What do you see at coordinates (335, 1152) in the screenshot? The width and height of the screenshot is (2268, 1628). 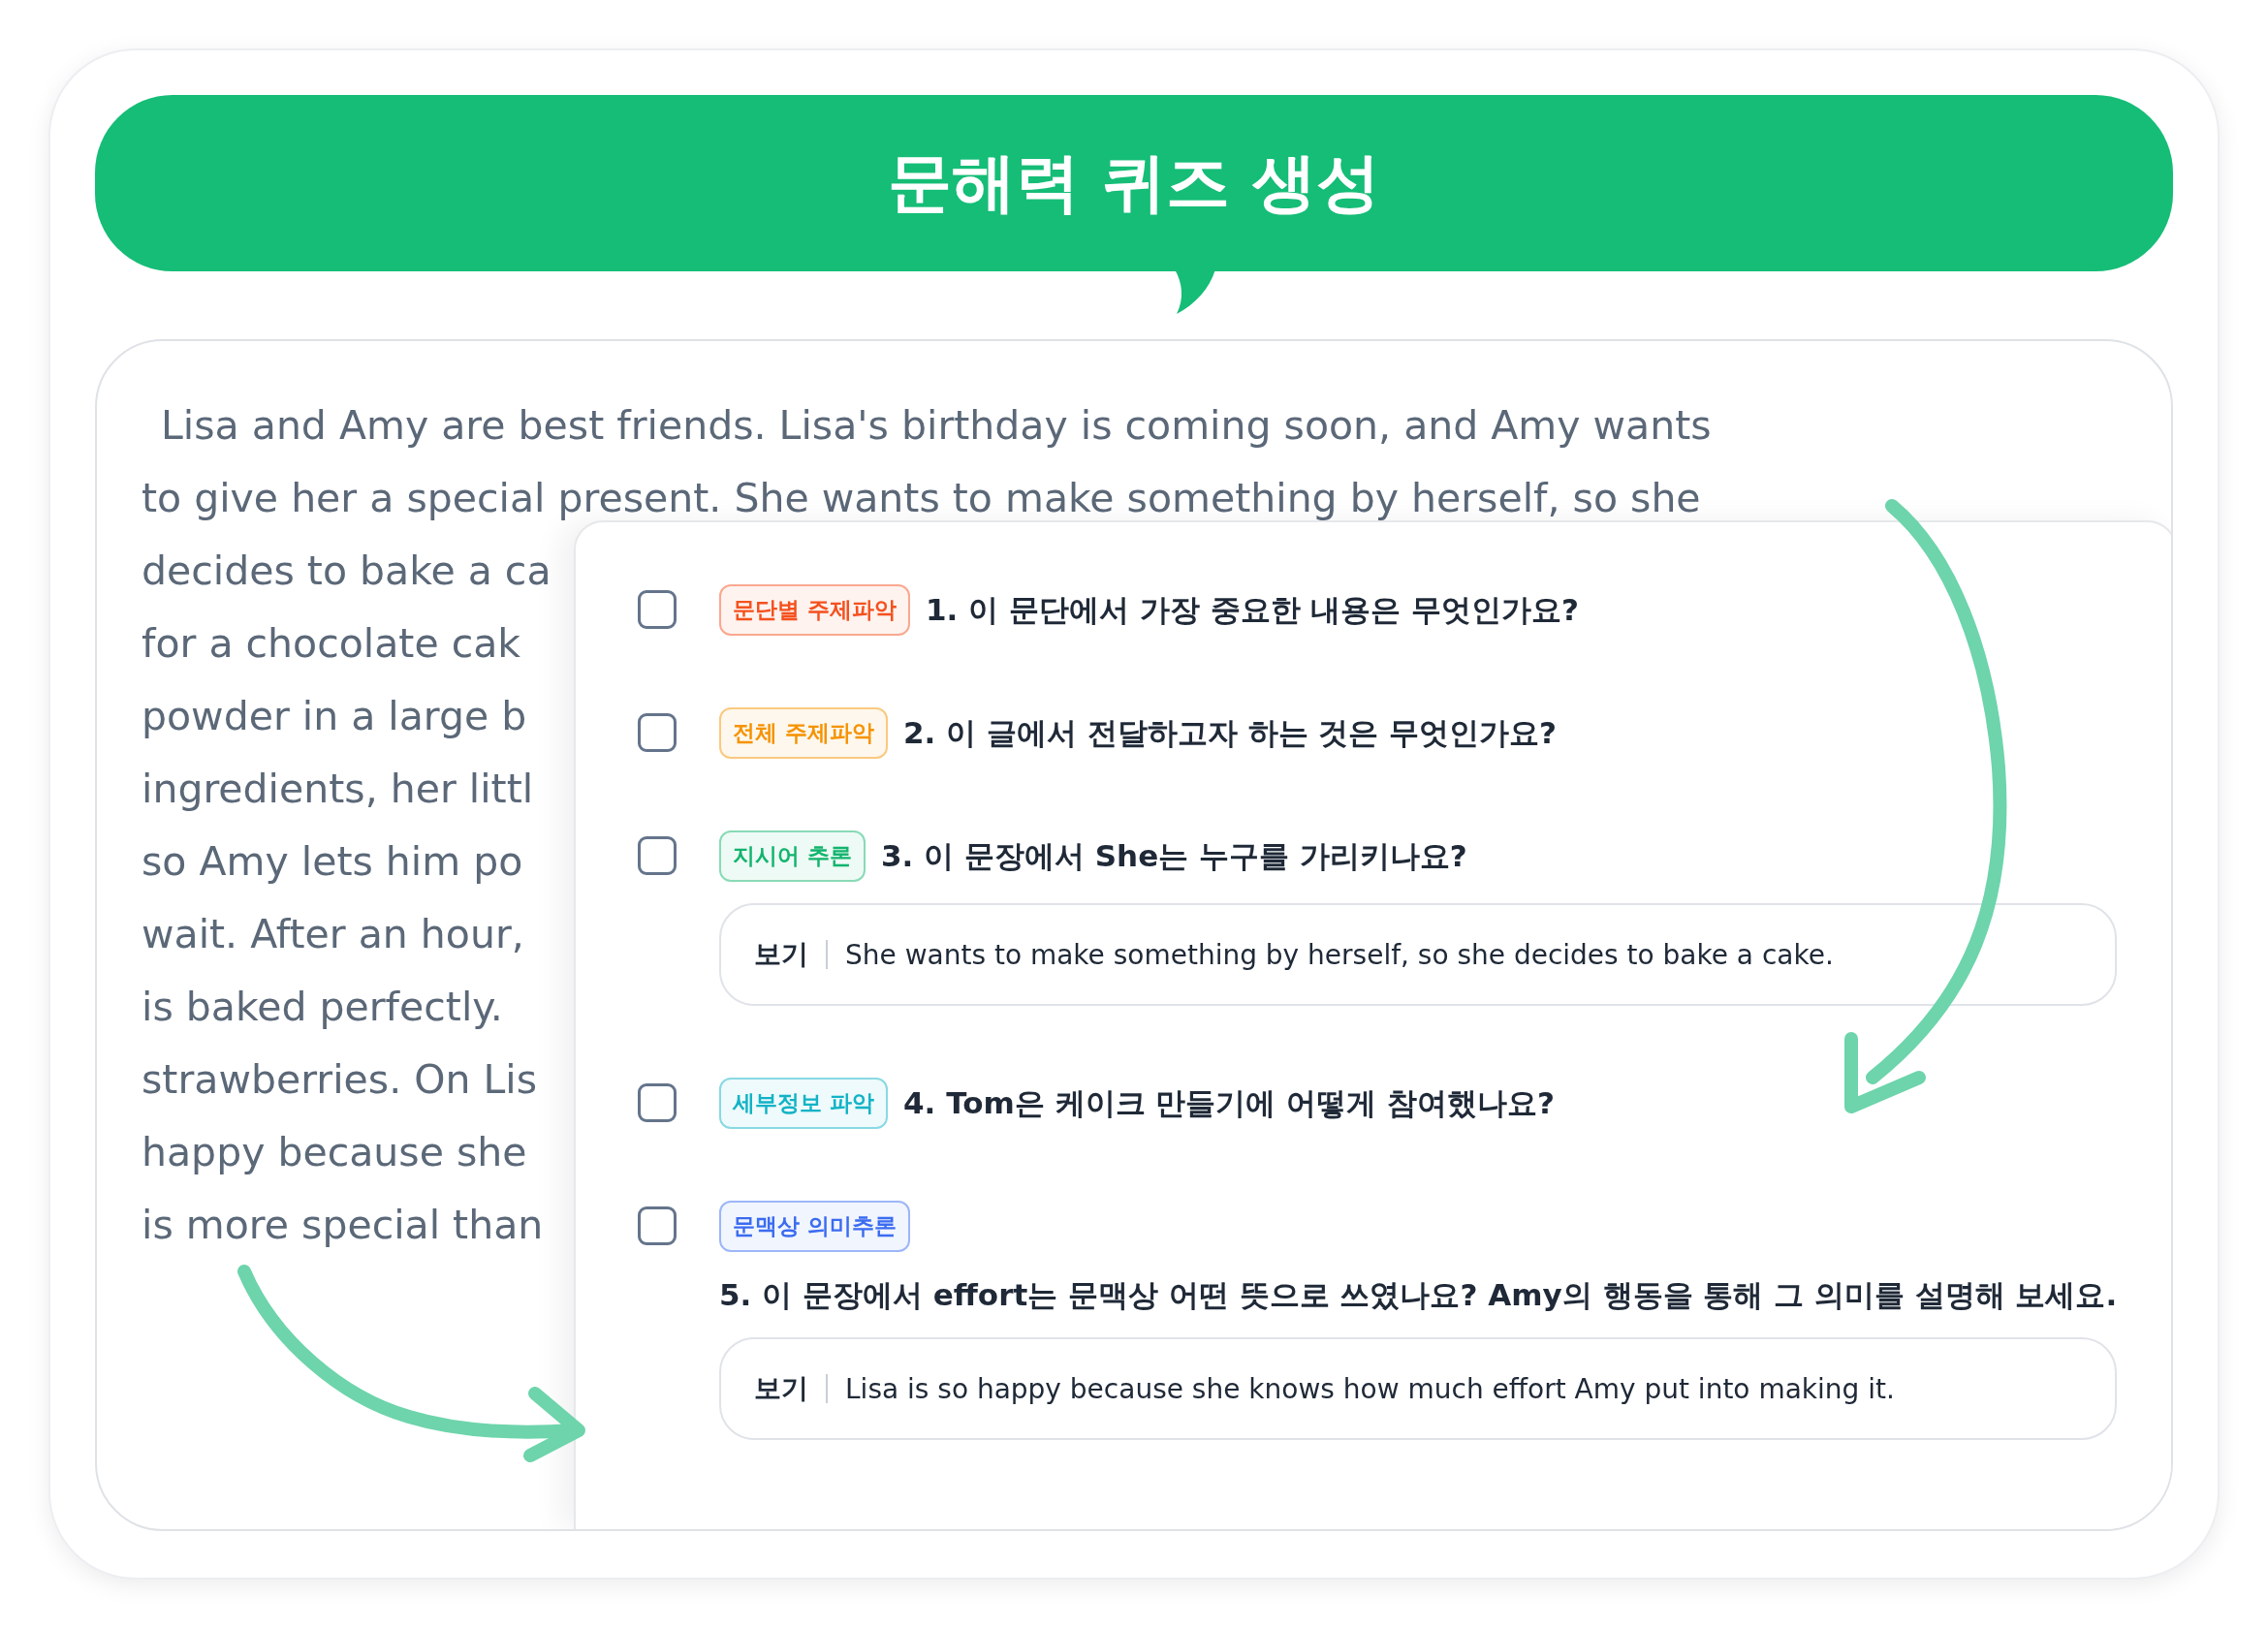 I see `passage-line: happy because she` at bounding box center [335, 1152].